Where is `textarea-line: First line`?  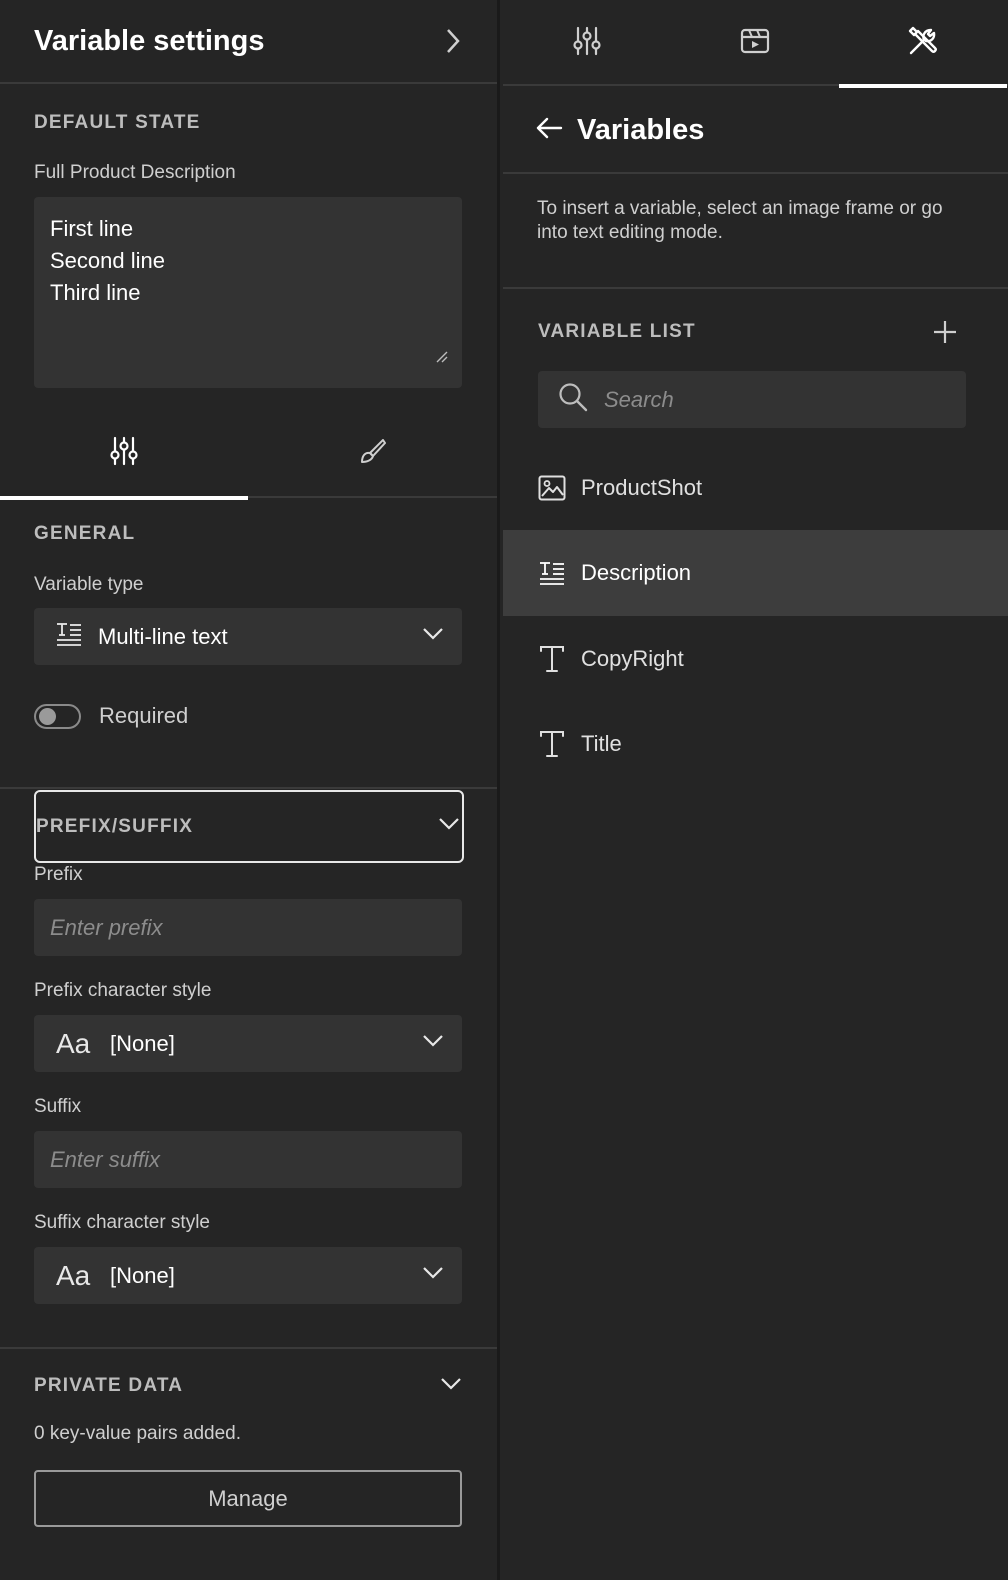 textarea-line: First line is located at coordinates (92, 228).